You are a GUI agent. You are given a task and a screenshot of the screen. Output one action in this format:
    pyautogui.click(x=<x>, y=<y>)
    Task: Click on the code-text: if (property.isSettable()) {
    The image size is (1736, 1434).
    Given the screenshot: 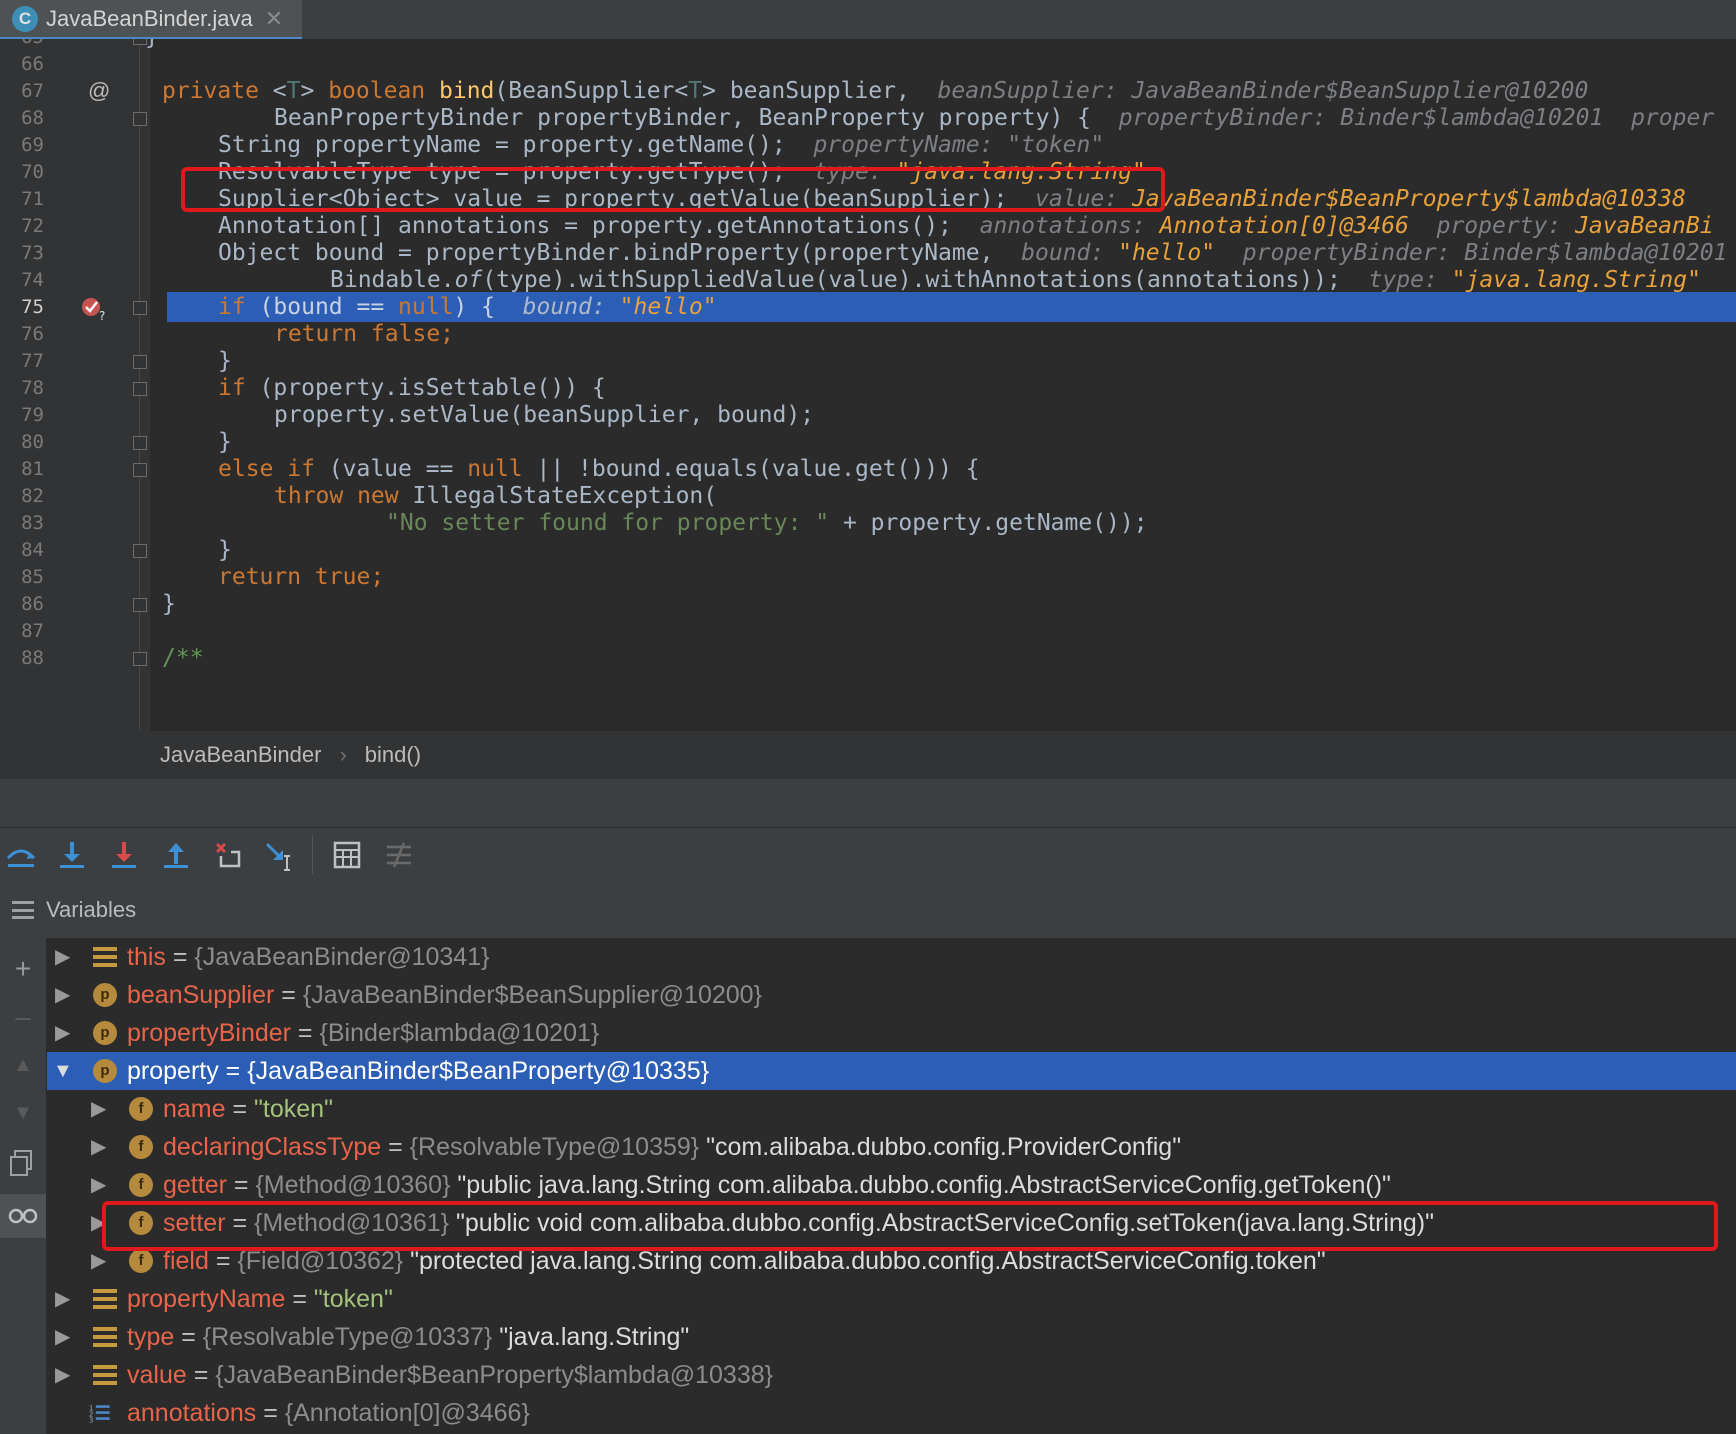 What is the action you would take?
    pyautogui.click(x=412, y=388)
    